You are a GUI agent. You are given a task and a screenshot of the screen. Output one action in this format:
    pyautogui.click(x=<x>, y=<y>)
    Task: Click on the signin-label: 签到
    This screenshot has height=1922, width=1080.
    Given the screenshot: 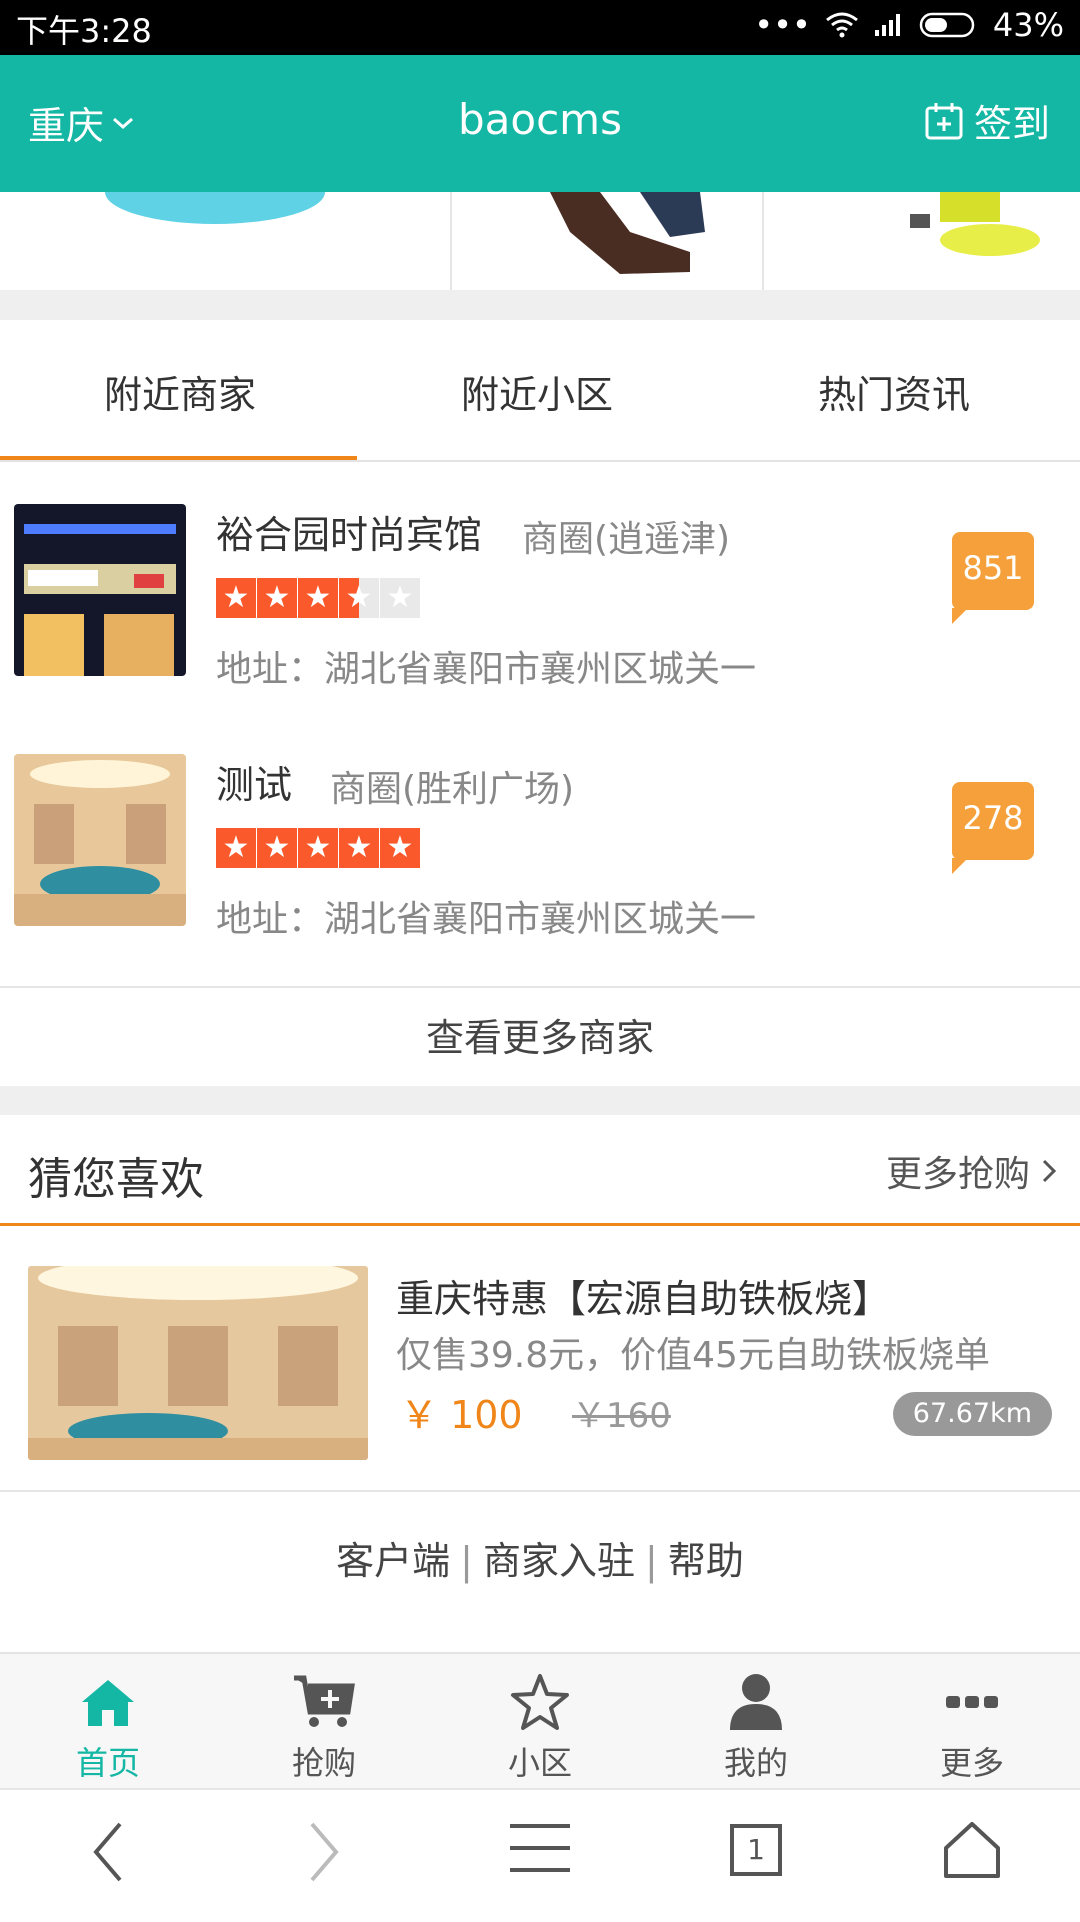 What is the action you would take?
    pyautogui.click(x=1011, y=124)
    